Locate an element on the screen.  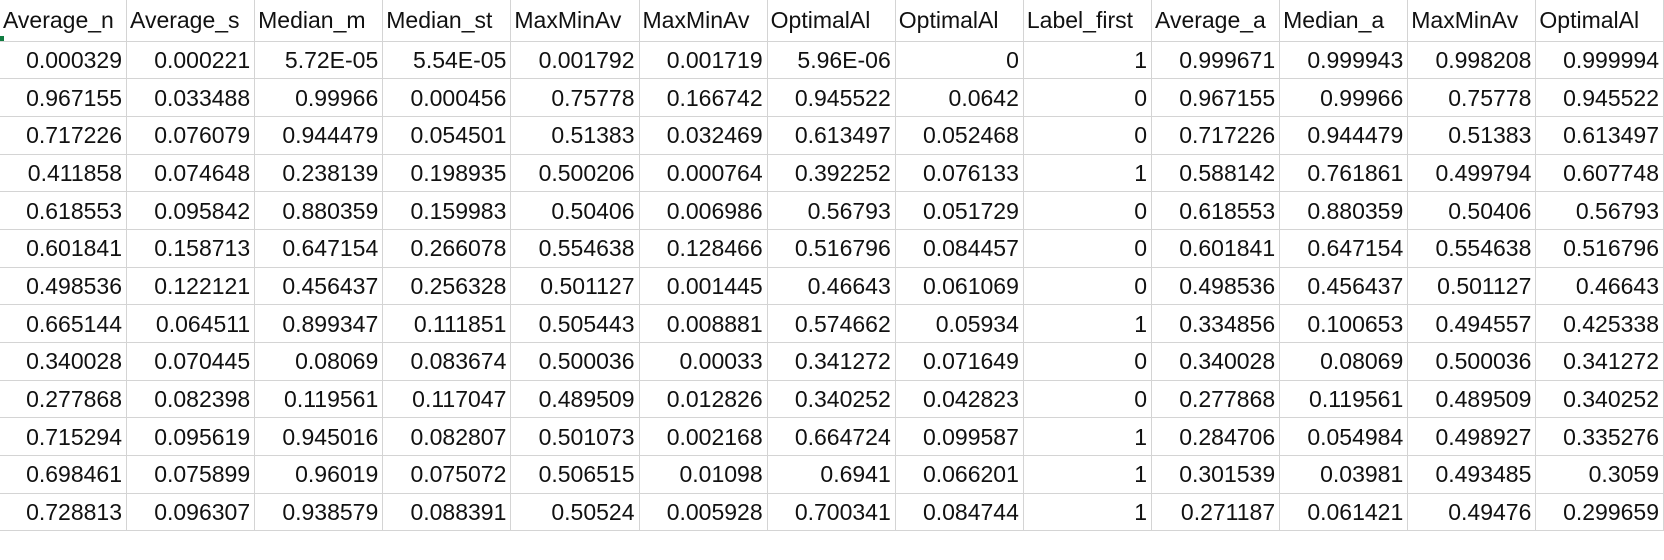
table-cell: 0.061069 is located at coordinates (959, 286).